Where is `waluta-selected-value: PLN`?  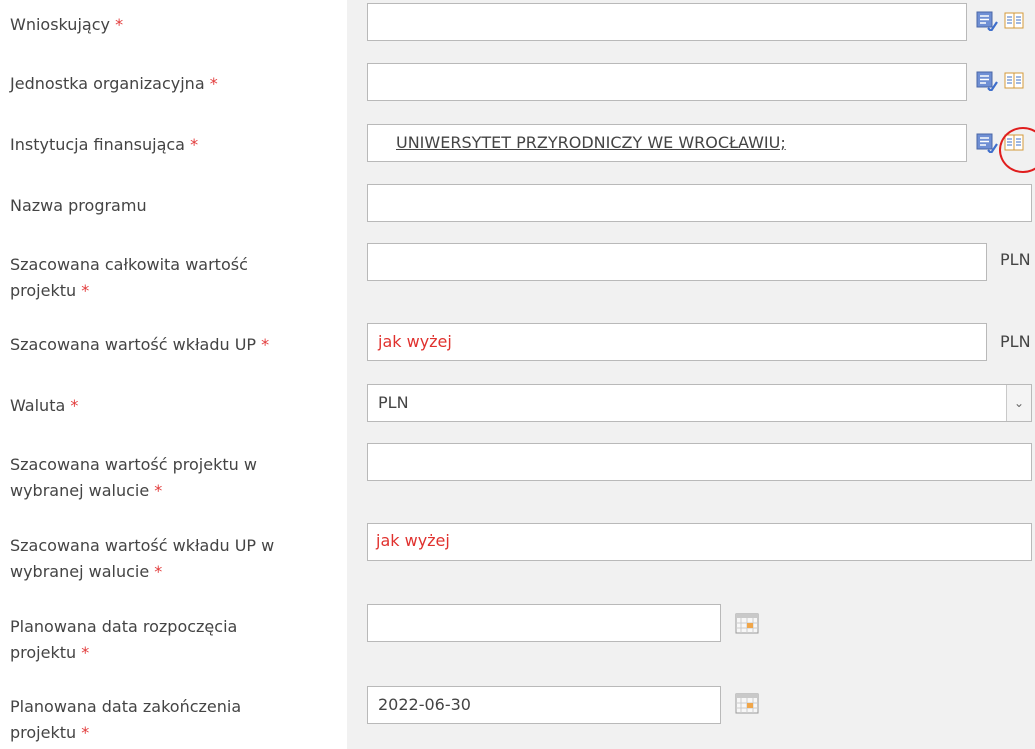
waluta-selected-value: PLN is located at coordinates (393, 402).